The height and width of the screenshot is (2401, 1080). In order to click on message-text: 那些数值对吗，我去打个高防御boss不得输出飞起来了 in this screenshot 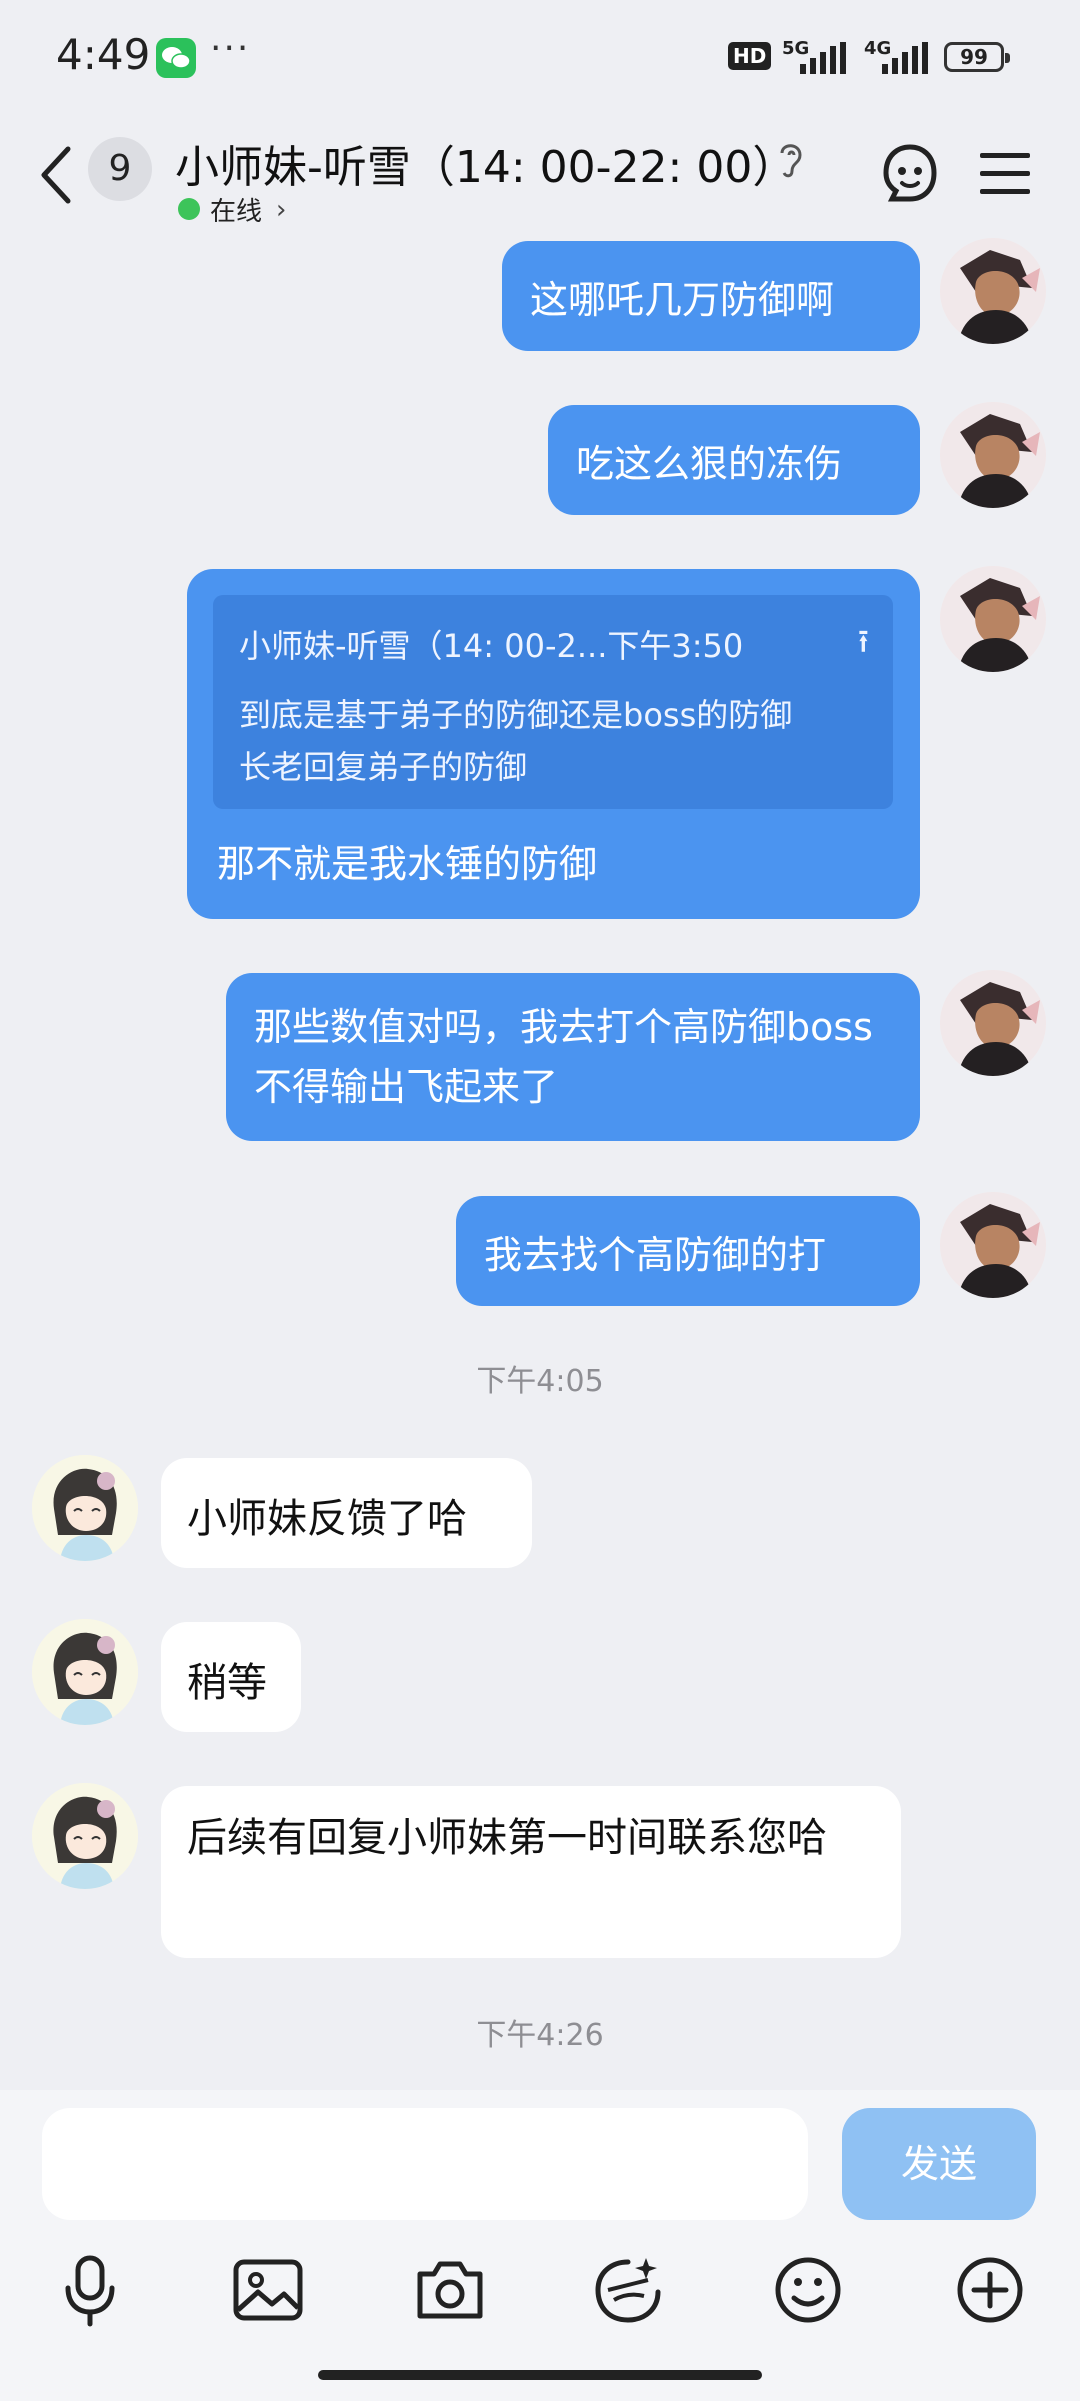, I will do `click(563, 1057)`.